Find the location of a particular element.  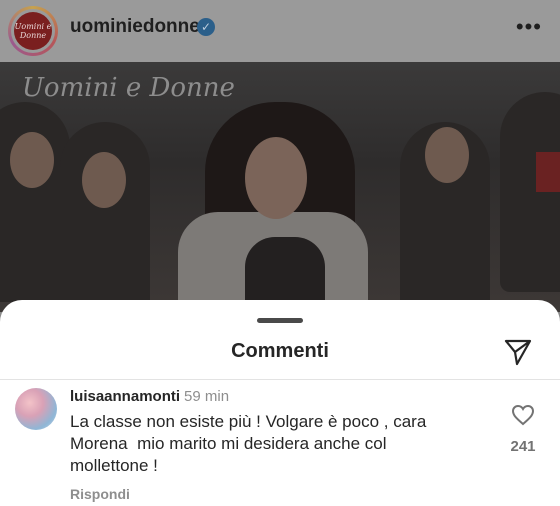

commenter-avatar is located at coordinates (36, 409).